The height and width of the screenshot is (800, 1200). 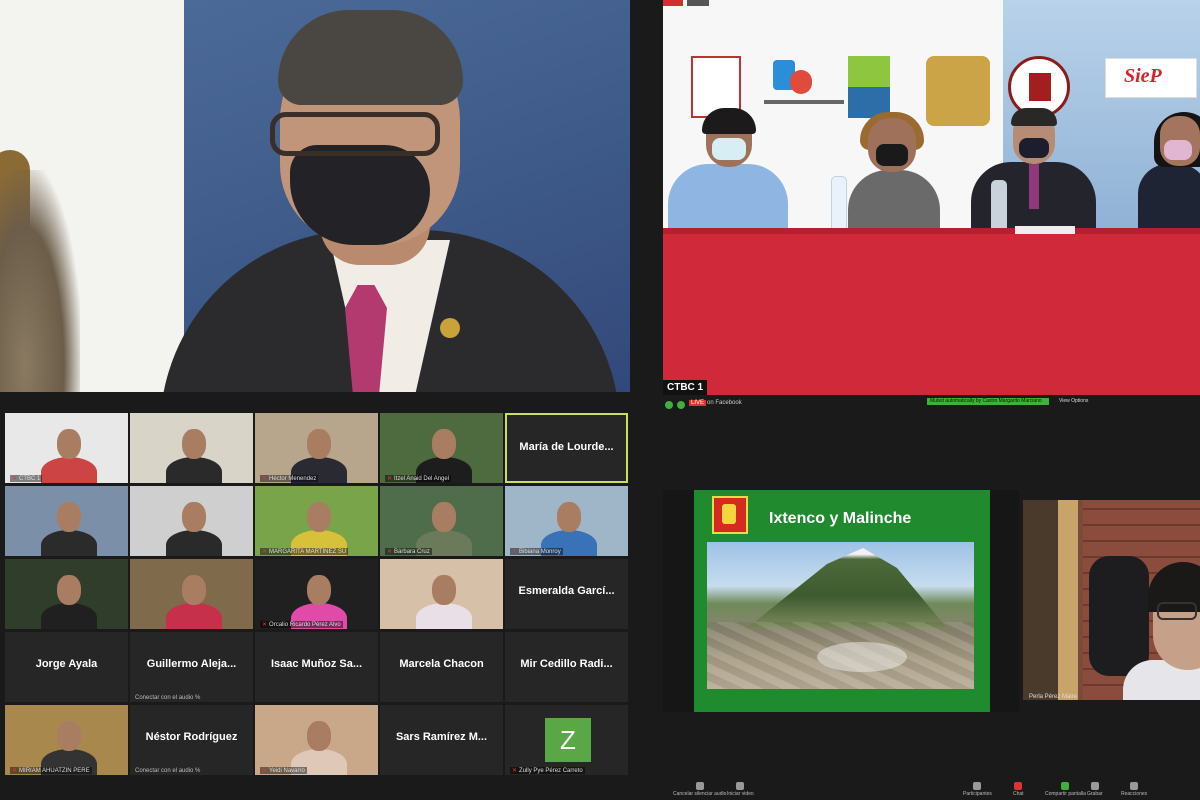 I want to click on toolbar-button: Grabar, so click(x=1095, y=789).